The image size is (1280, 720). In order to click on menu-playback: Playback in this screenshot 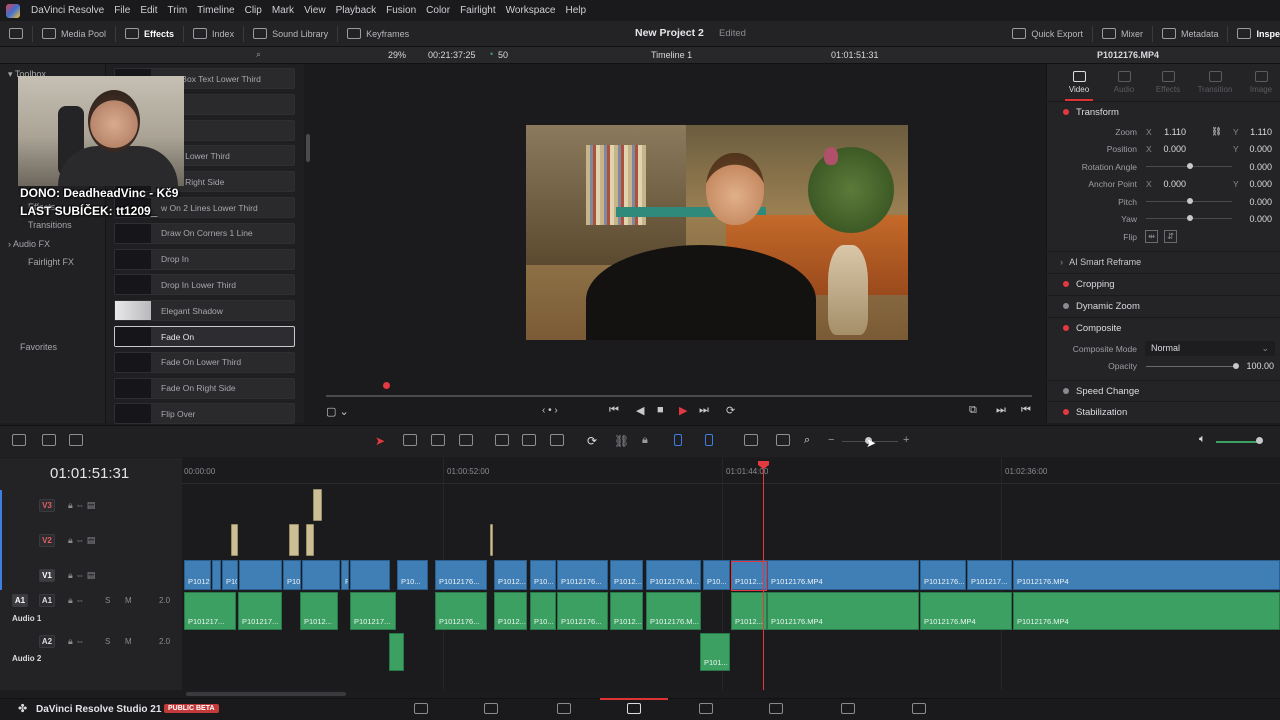, I will do `click(356, 10)`.